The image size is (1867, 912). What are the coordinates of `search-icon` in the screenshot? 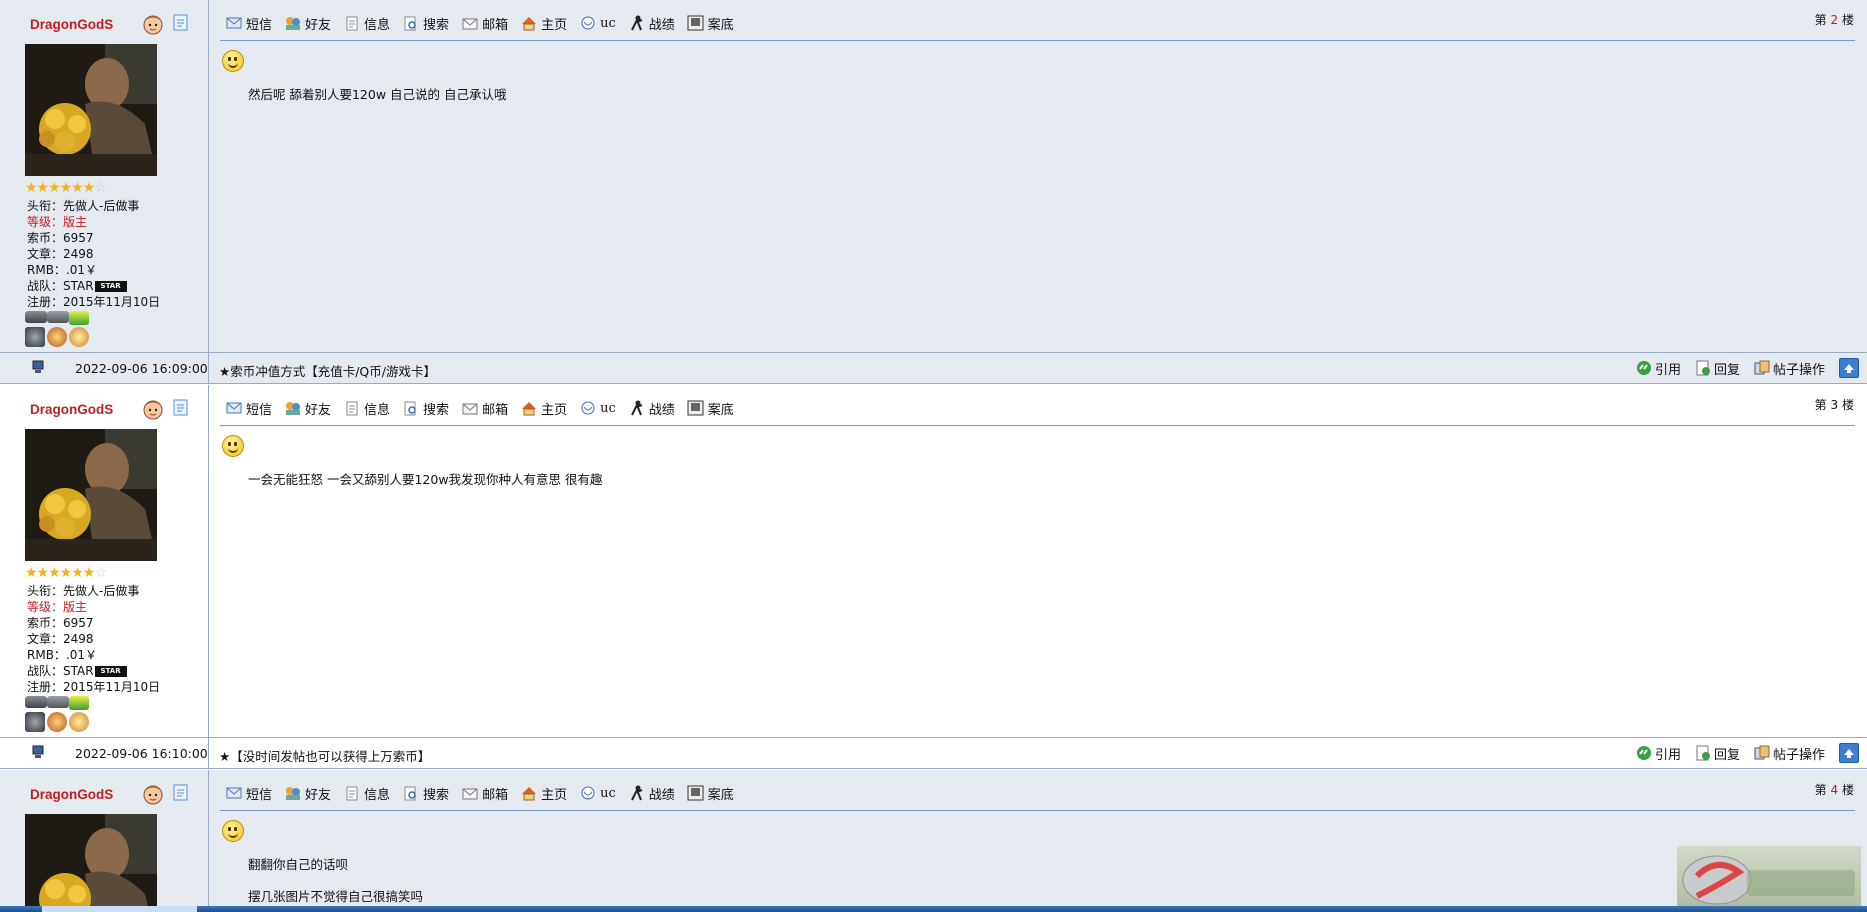 It's located at (411, 408).